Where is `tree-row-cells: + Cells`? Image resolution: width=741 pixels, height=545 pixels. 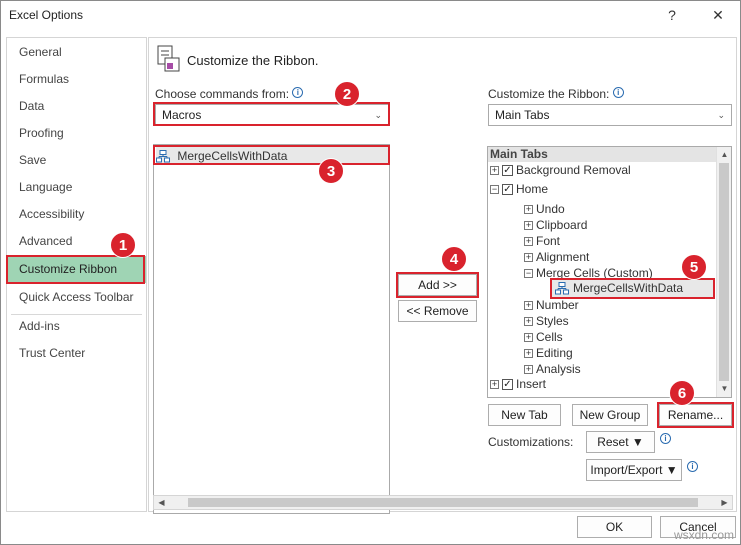
tree-row-cells: + Cells is located at coordinates (543, 337).